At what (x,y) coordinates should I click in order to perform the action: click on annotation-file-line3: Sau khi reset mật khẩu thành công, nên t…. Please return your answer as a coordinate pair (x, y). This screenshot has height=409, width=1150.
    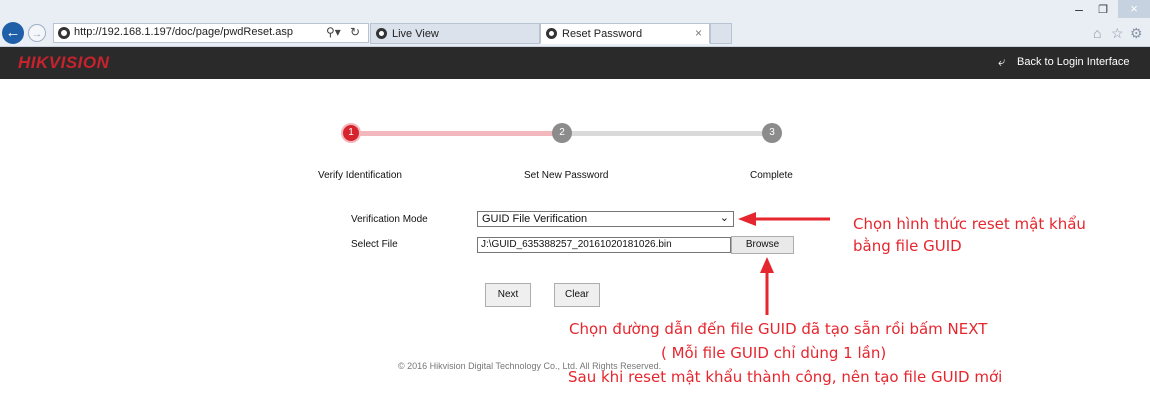
    Looking at the image, I should click on (785, 377).